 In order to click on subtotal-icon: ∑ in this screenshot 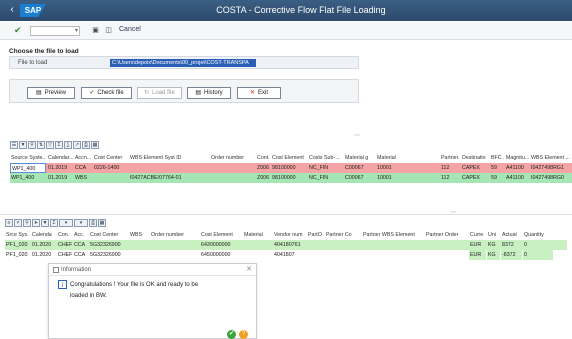, I will do `click(68, 145)`.